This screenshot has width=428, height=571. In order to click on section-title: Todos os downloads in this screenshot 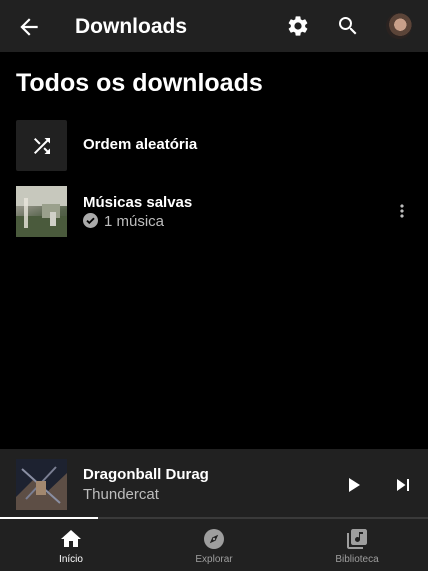, I will do `click(139, 83)`.